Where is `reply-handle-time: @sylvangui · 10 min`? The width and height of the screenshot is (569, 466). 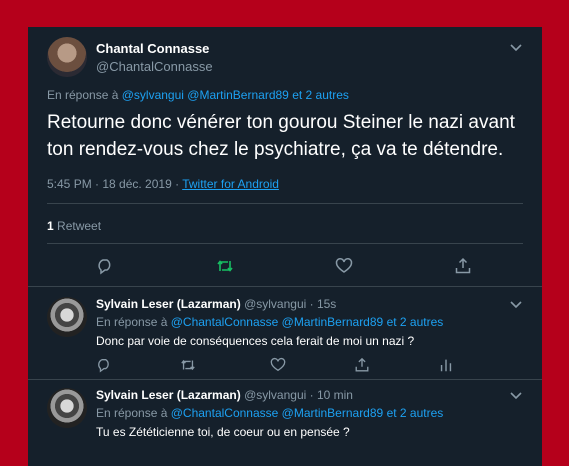 reply-handle-time: @sylvangui · 10 min is located at coordinates (298, 395).